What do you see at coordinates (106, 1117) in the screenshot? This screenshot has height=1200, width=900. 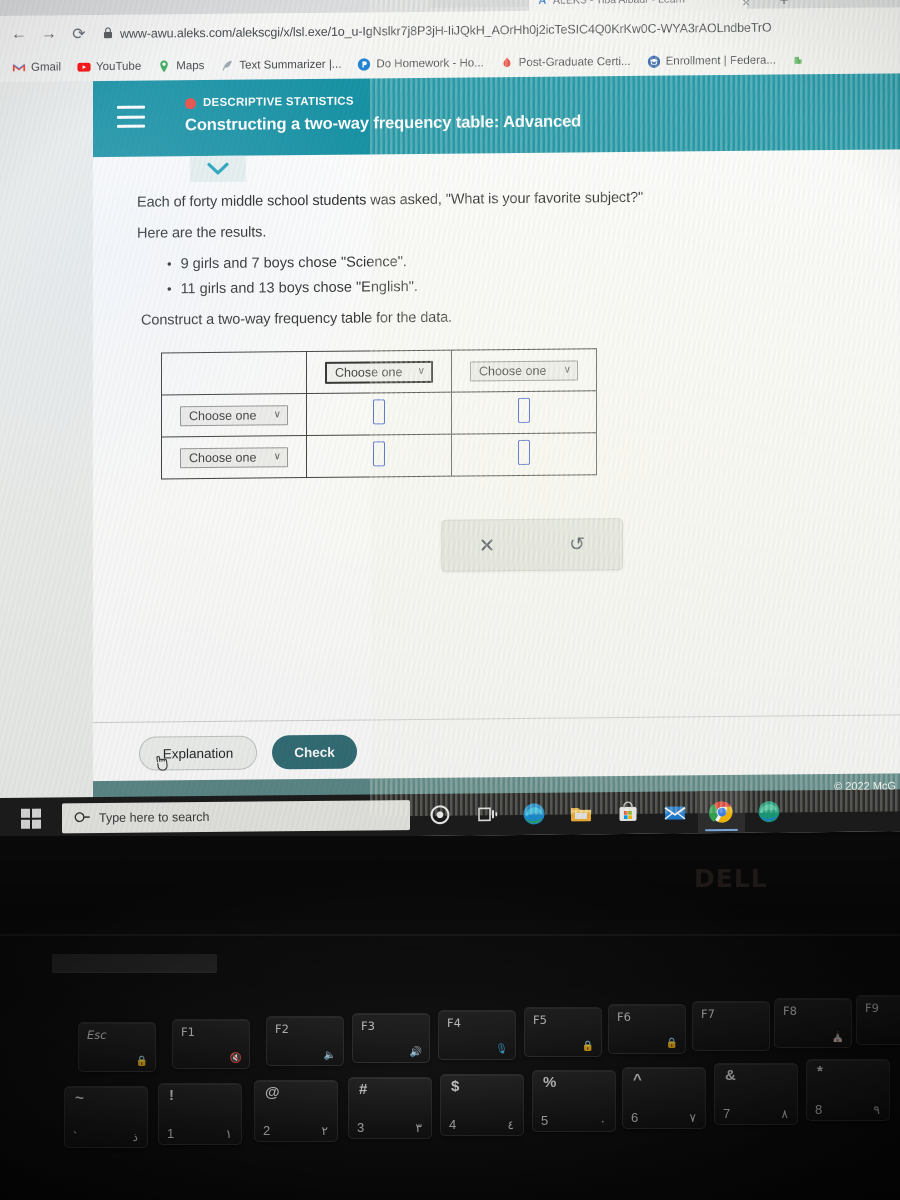 I see `key-backtick: ~ ` ذ` at bounding box center [106, 1117].